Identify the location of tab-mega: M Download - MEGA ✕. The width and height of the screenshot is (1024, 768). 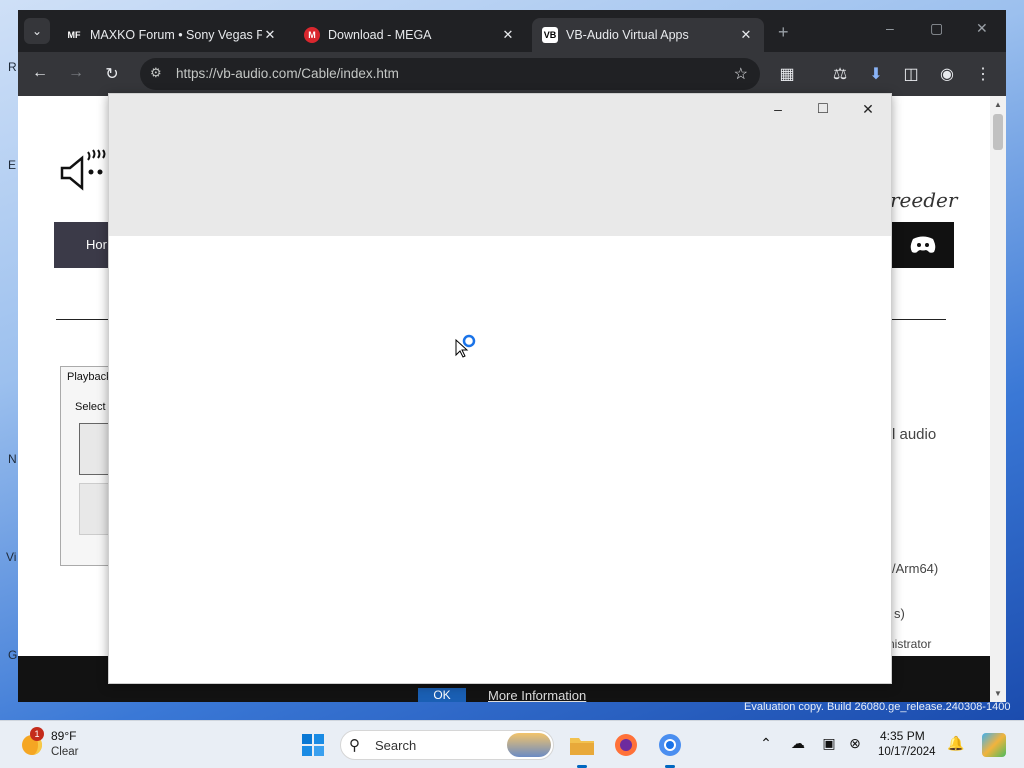
(410, 35).